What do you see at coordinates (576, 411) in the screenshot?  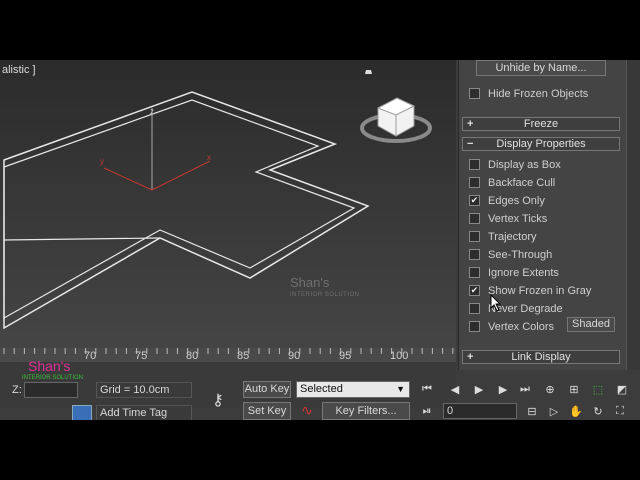 I see `walk-through-icon: ✋` at bounding box center [576, 411].